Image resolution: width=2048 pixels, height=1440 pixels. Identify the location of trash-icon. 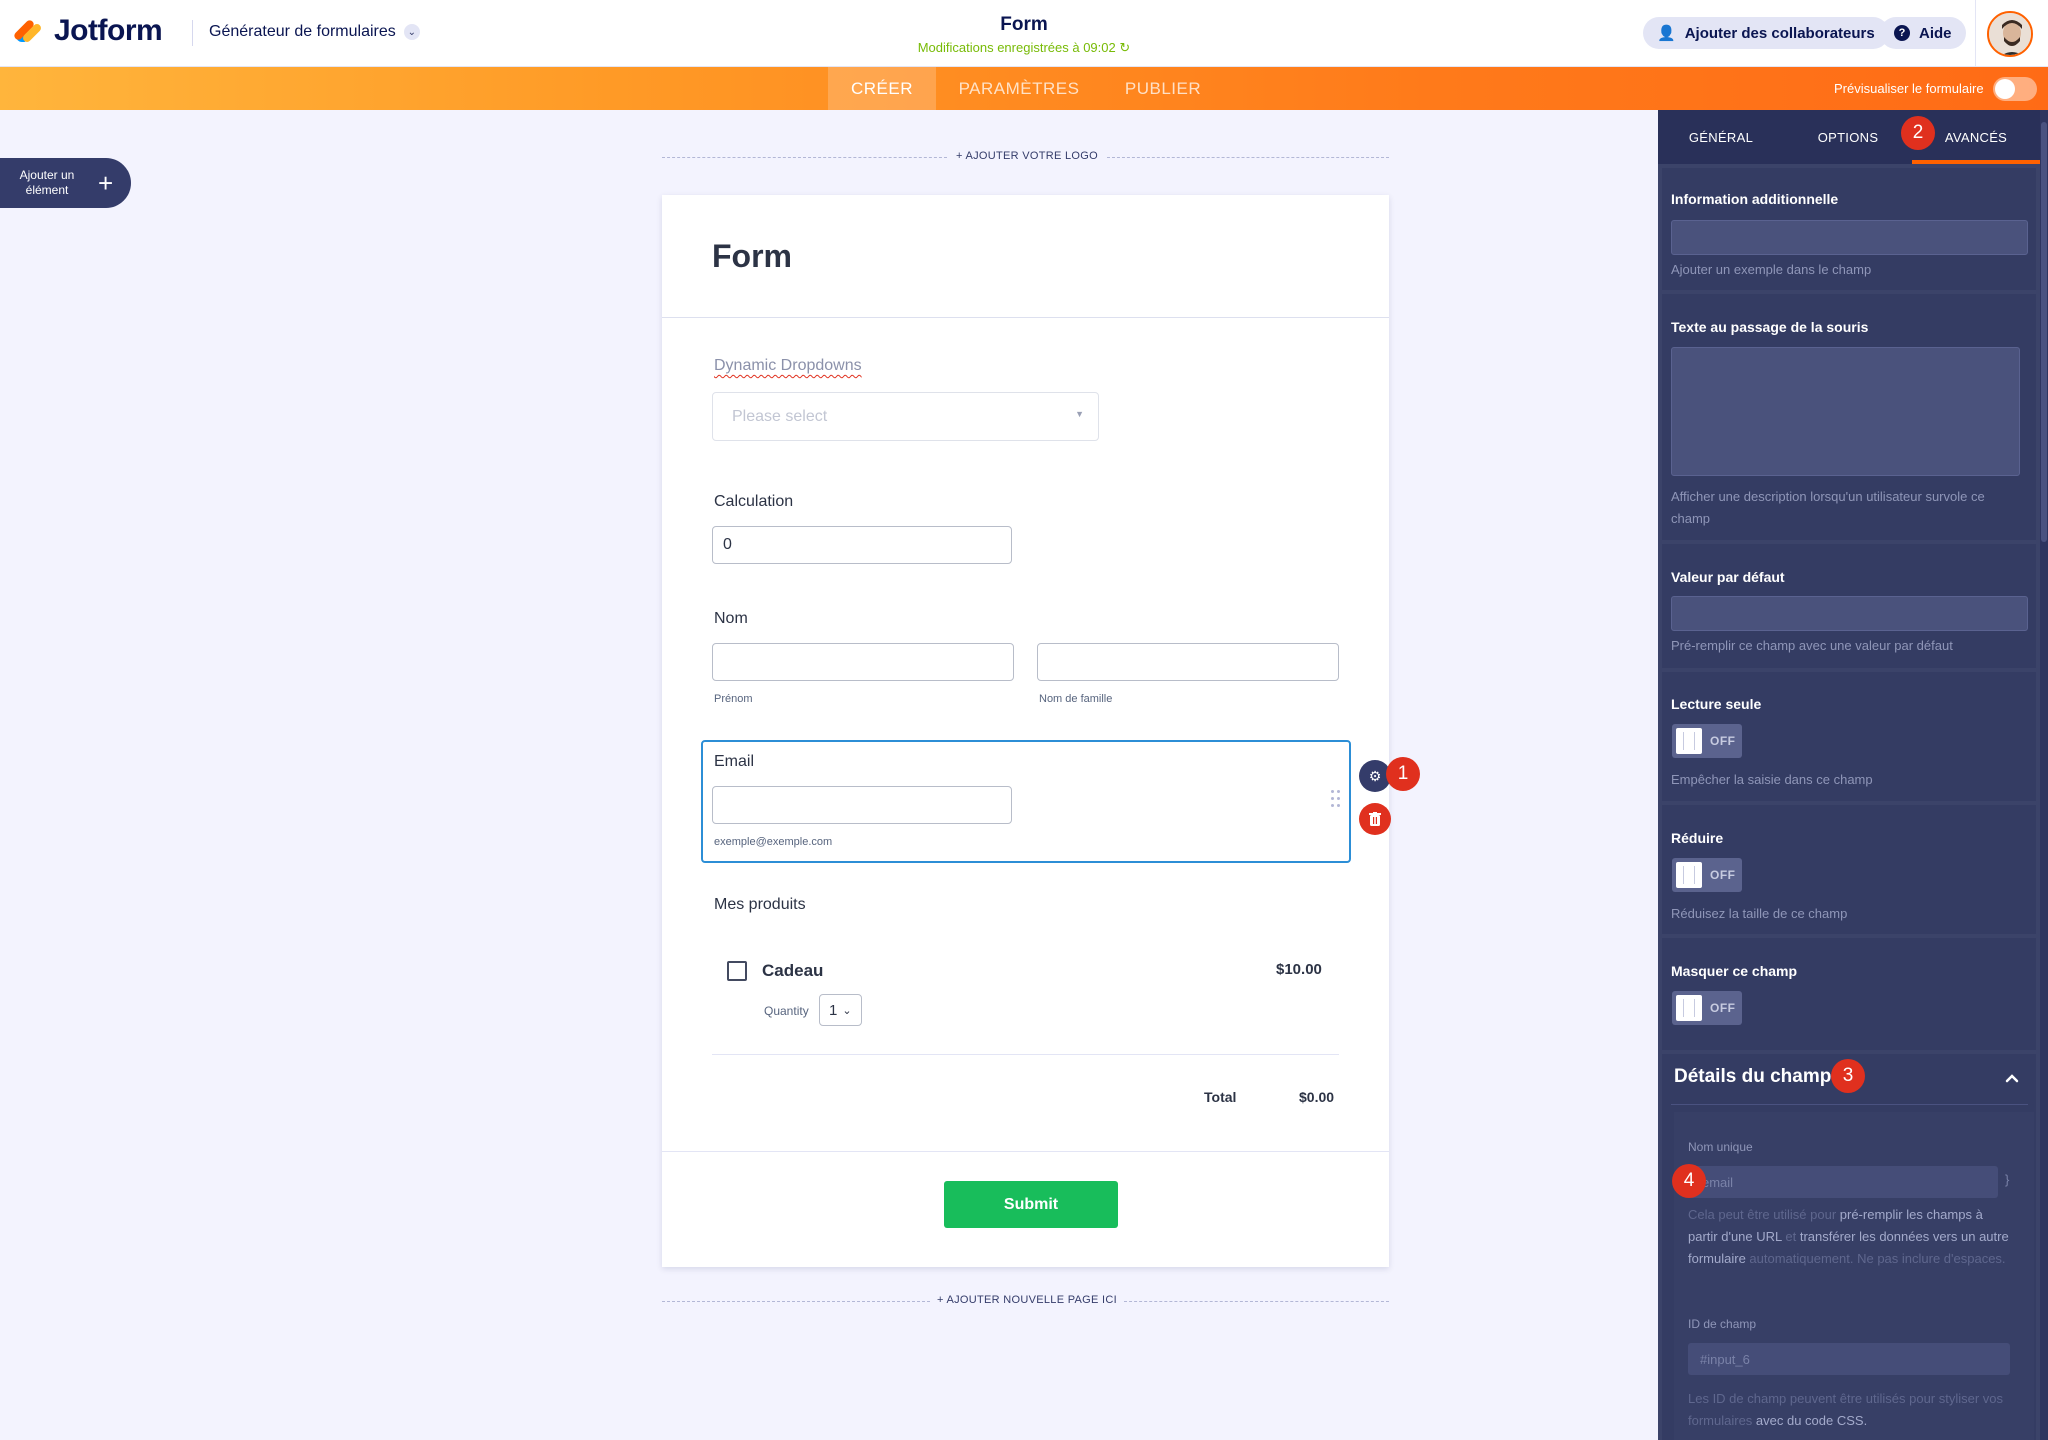
(1375, 819).